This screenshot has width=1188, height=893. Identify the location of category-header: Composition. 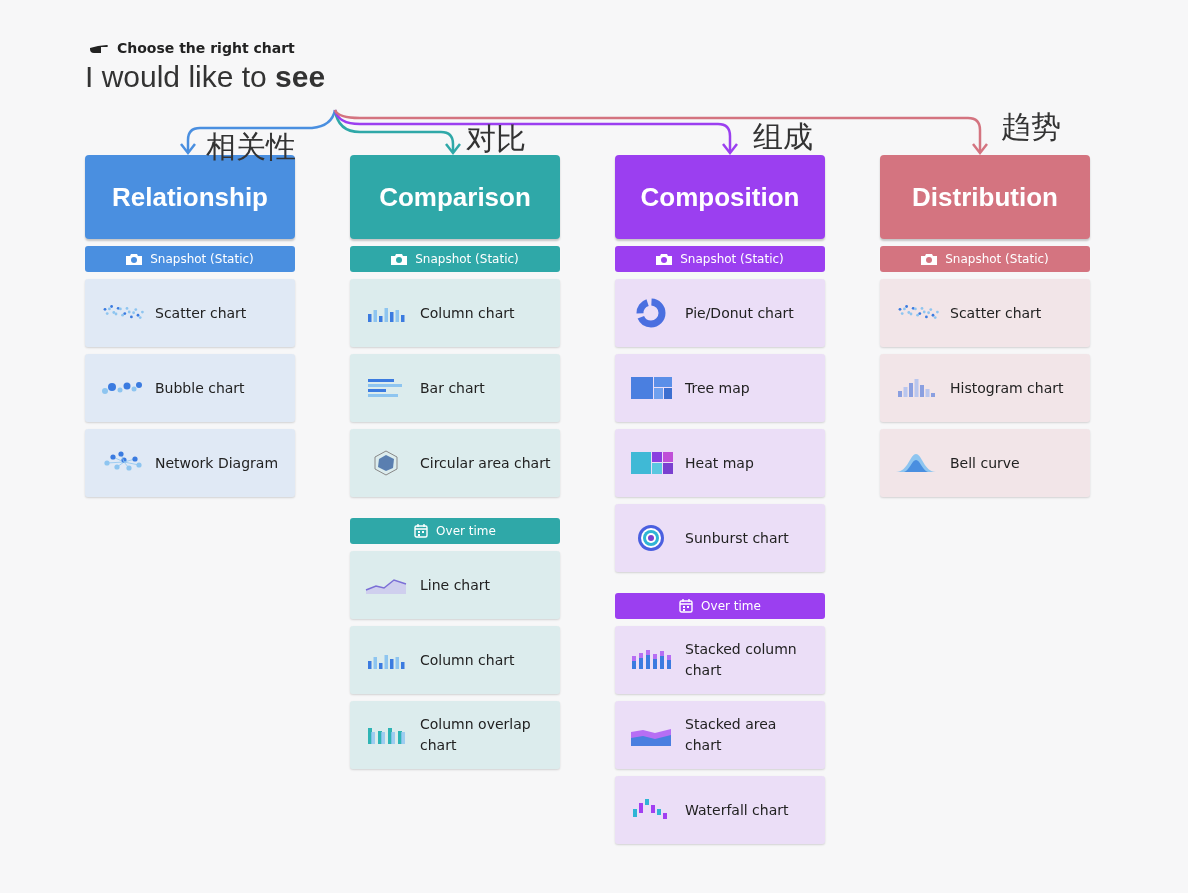
(720, 197).